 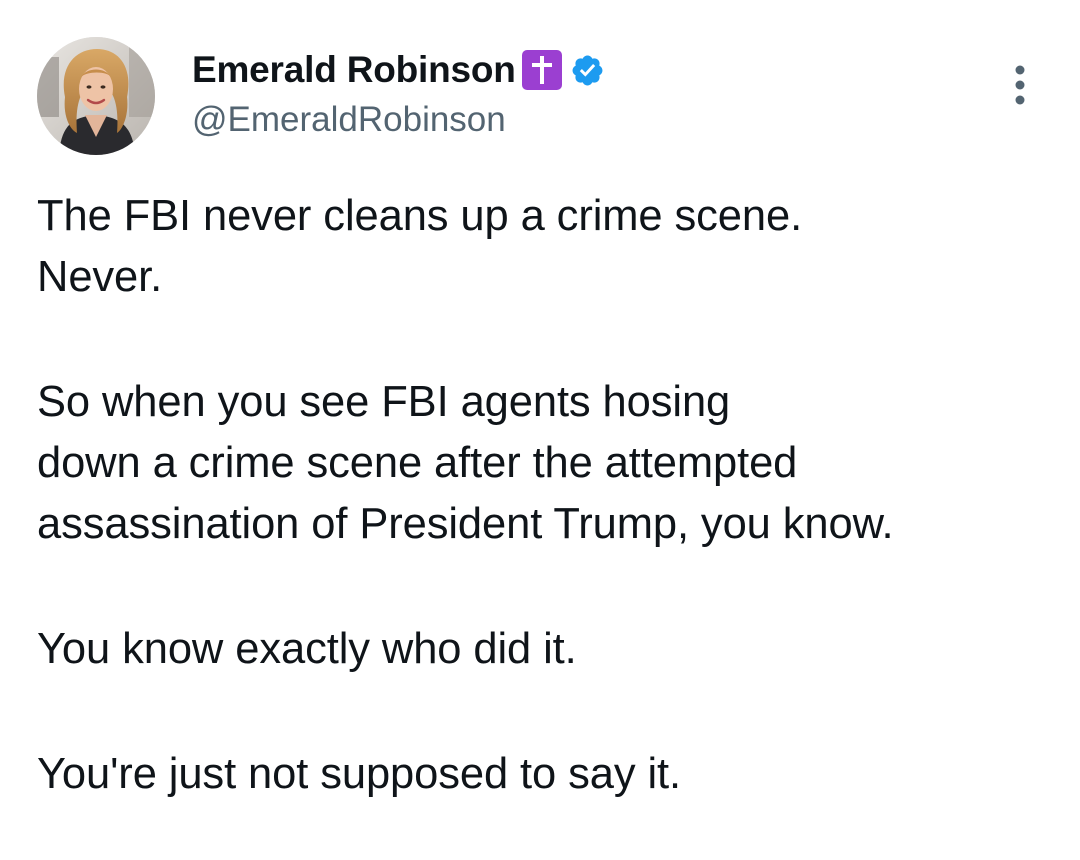 I want to click on verified-badge-icon, so click(x=587, y=70).